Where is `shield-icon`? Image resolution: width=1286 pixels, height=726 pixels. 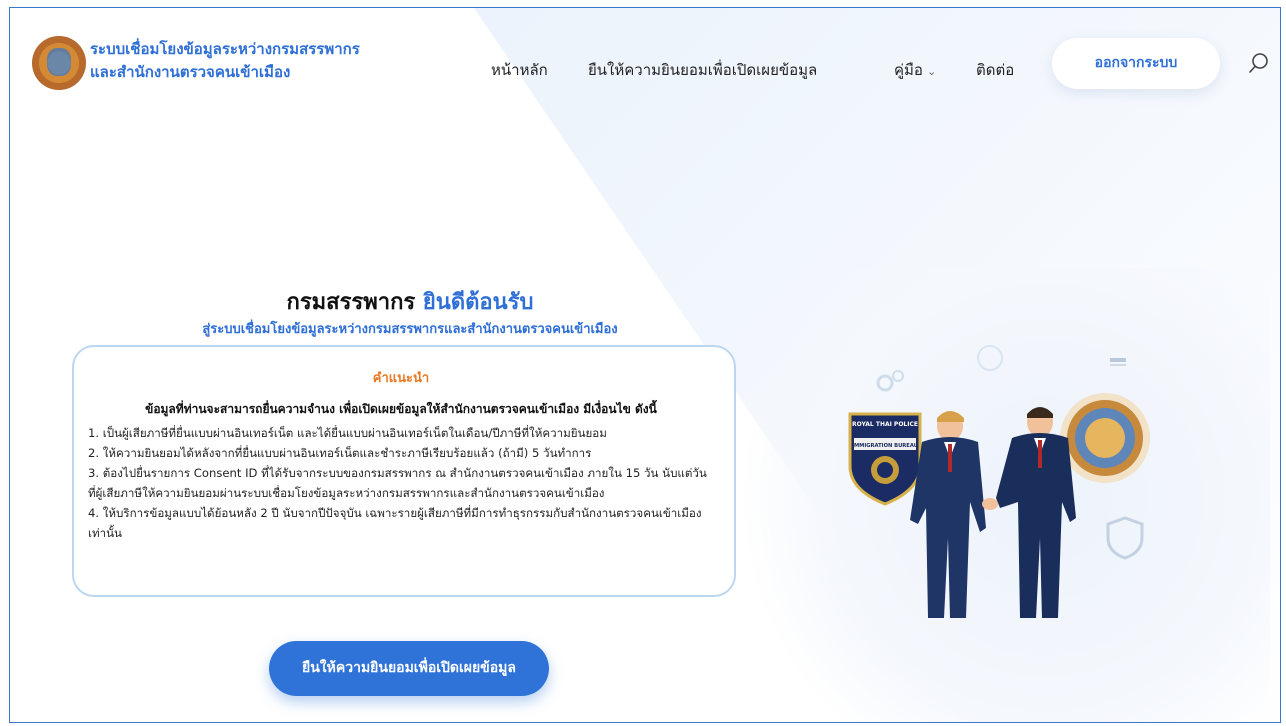 shield-icon is located at coordinates (1125, 538).